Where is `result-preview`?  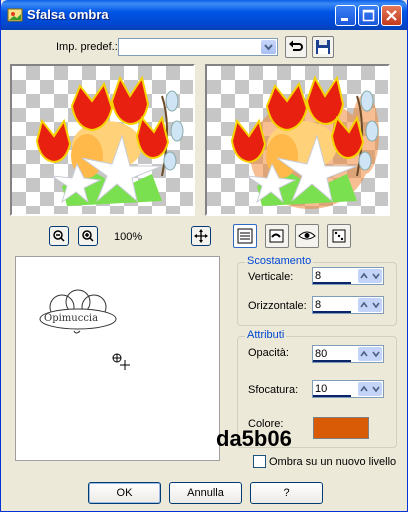 result-preview is located at coordinates (297, 140).